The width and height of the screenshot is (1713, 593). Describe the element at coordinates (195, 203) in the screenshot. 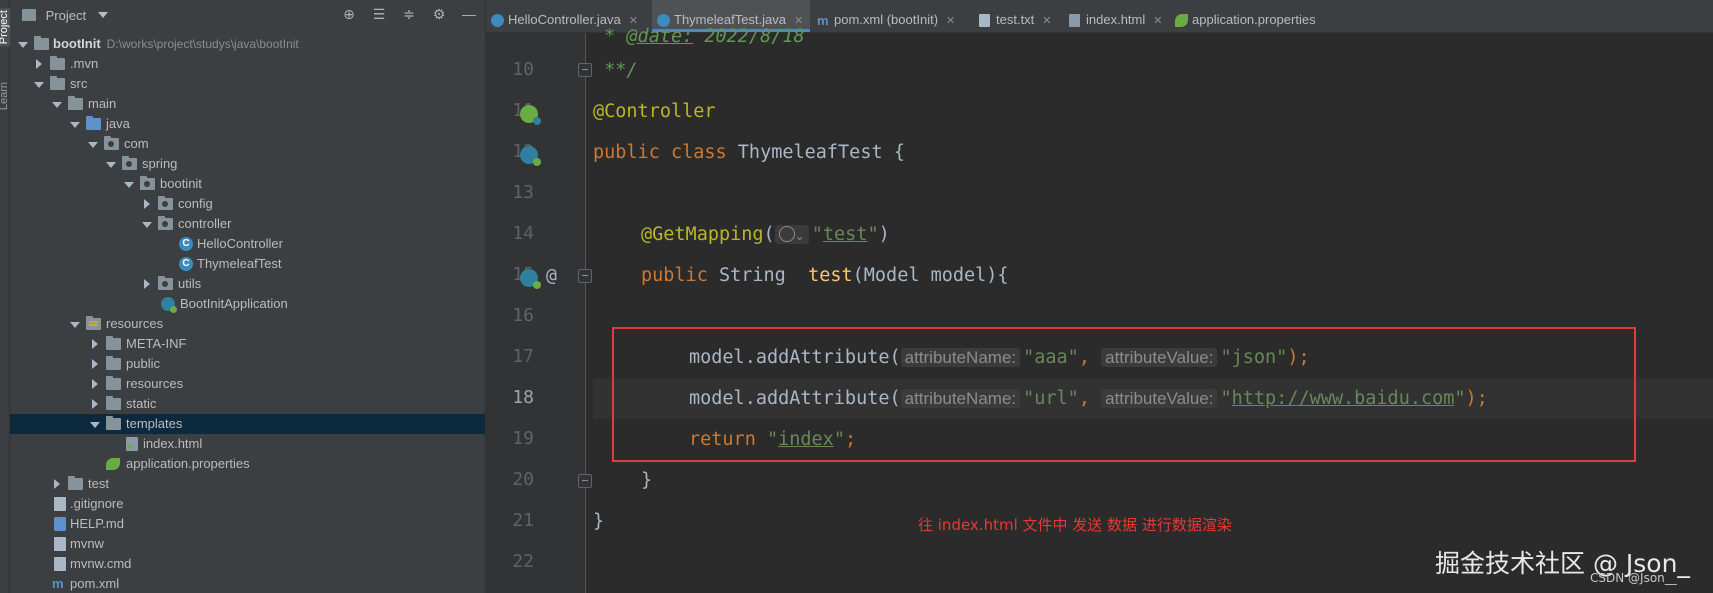

I see `tree-item-label: config` at that location.